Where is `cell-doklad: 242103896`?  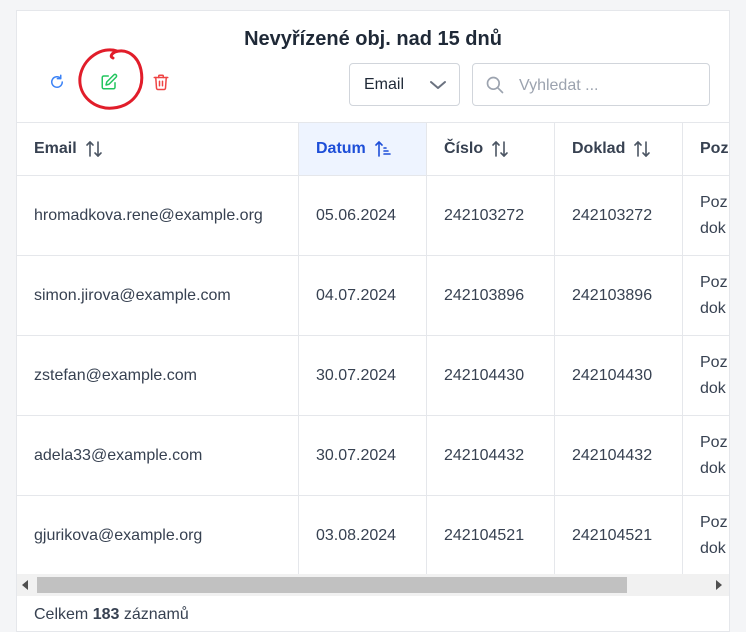 cell-doklad: 242103896 is located at coordinates (619, 295).